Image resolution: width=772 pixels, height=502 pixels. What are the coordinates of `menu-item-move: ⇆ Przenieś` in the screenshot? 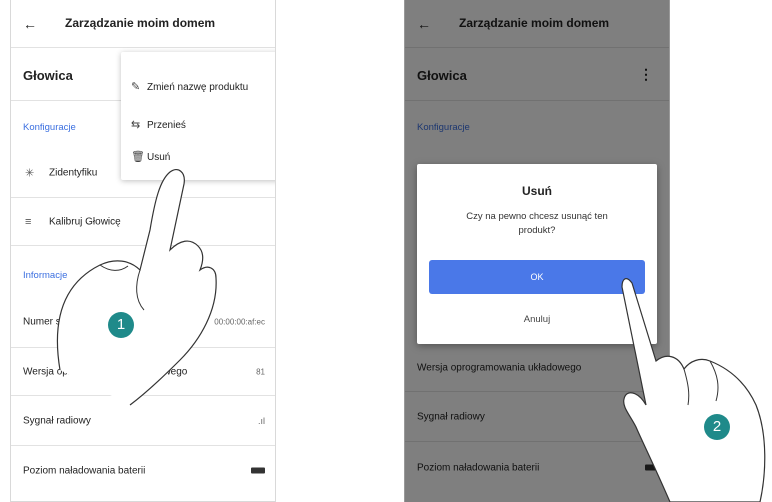 It's located at (158, 124).